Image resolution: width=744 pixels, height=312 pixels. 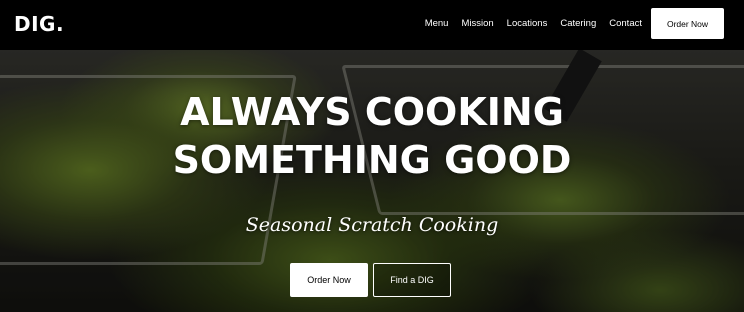 I want to click on nav-order-now-button: Order Now, so click(x=687, y=23).